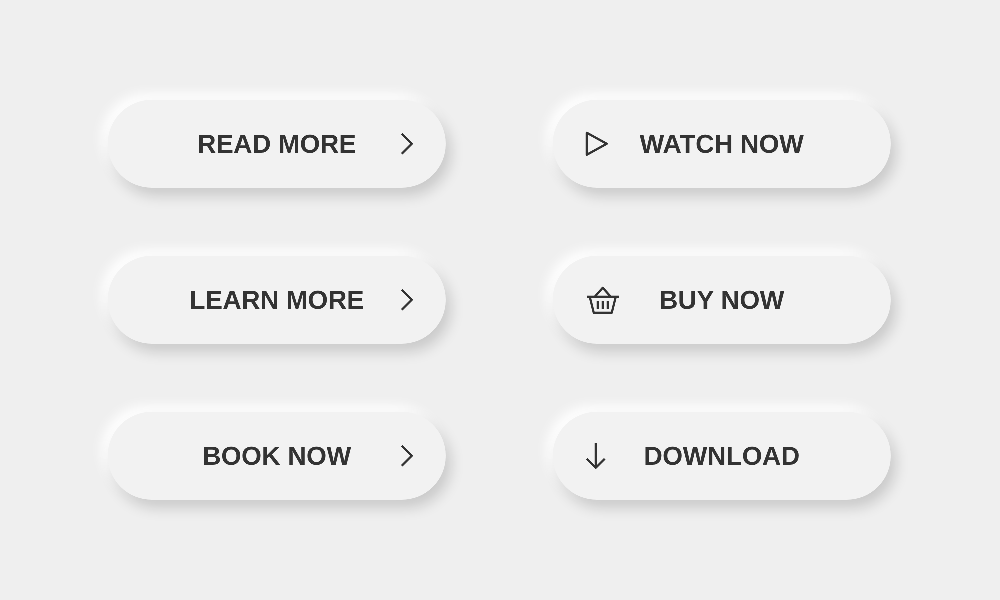  What do you see at coordinates (722, 300) in the screenshot?
I see `button: BUY NOW` at bounding box center [722, 300].